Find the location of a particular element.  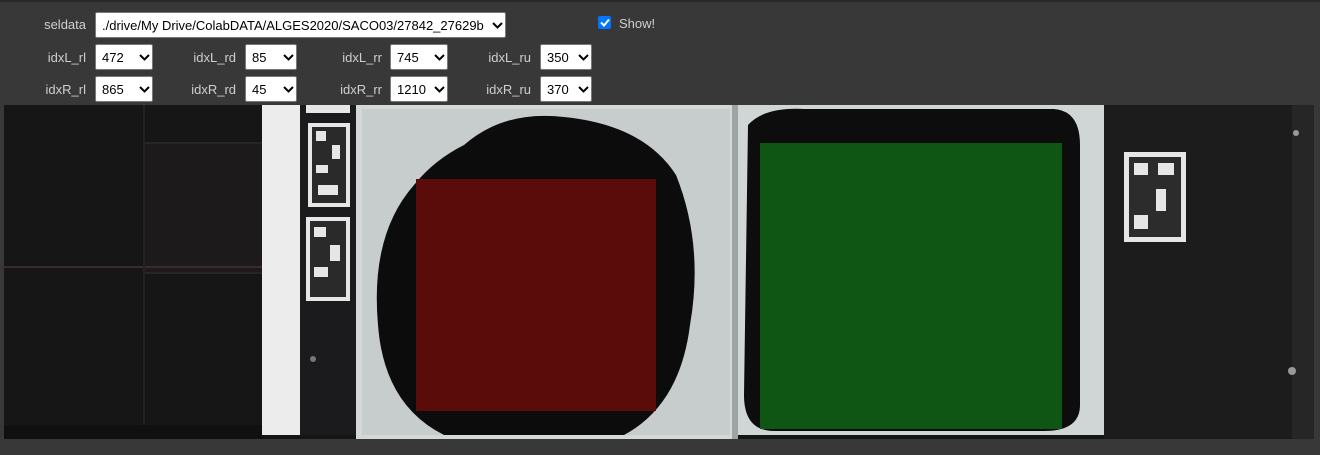

idxL-ru-label: idxL_ru is located at coordinates (509, 57).